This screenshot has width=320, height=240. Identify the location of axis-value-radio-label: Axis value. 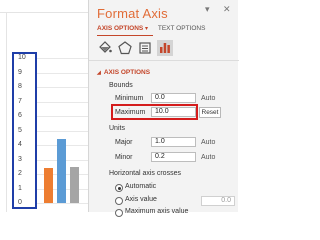
(141, 199).